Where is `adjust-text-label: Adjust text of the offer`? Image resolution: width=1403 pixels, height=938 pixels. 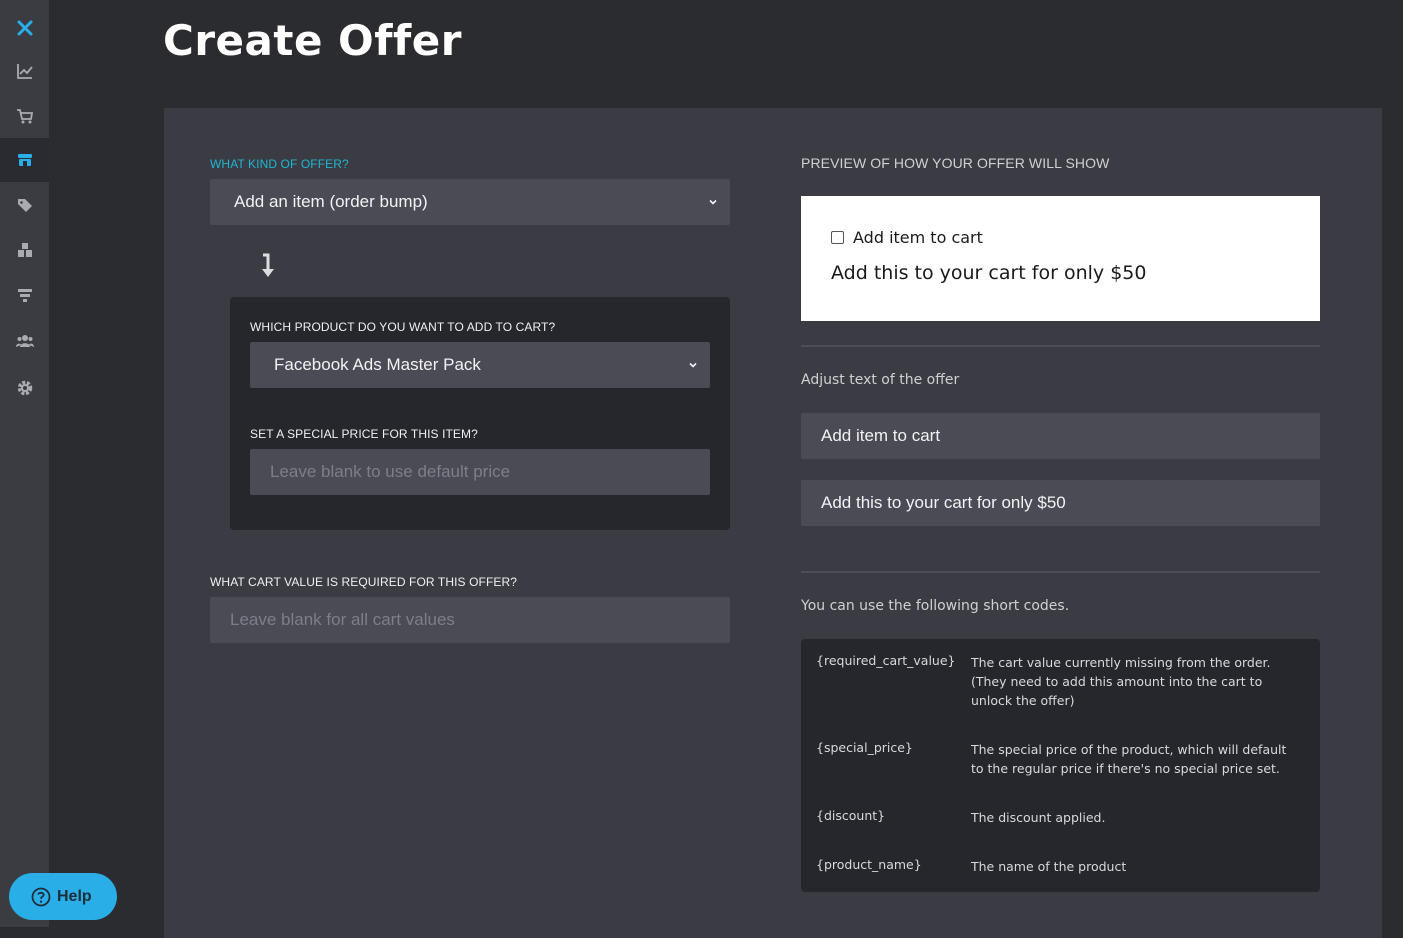 adjust-text-label: Adjust text of the offer is located at coordinates (880, 380).